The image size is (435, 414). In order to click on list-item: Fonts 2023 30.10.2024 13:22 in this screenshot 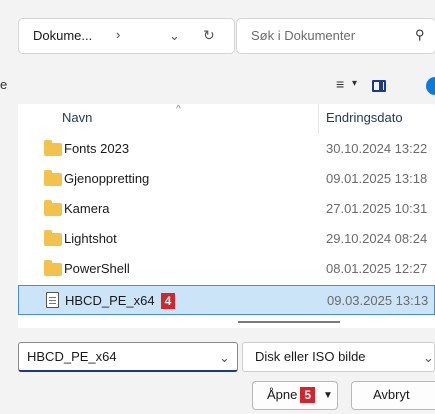, I will do `click(226, 149)`.